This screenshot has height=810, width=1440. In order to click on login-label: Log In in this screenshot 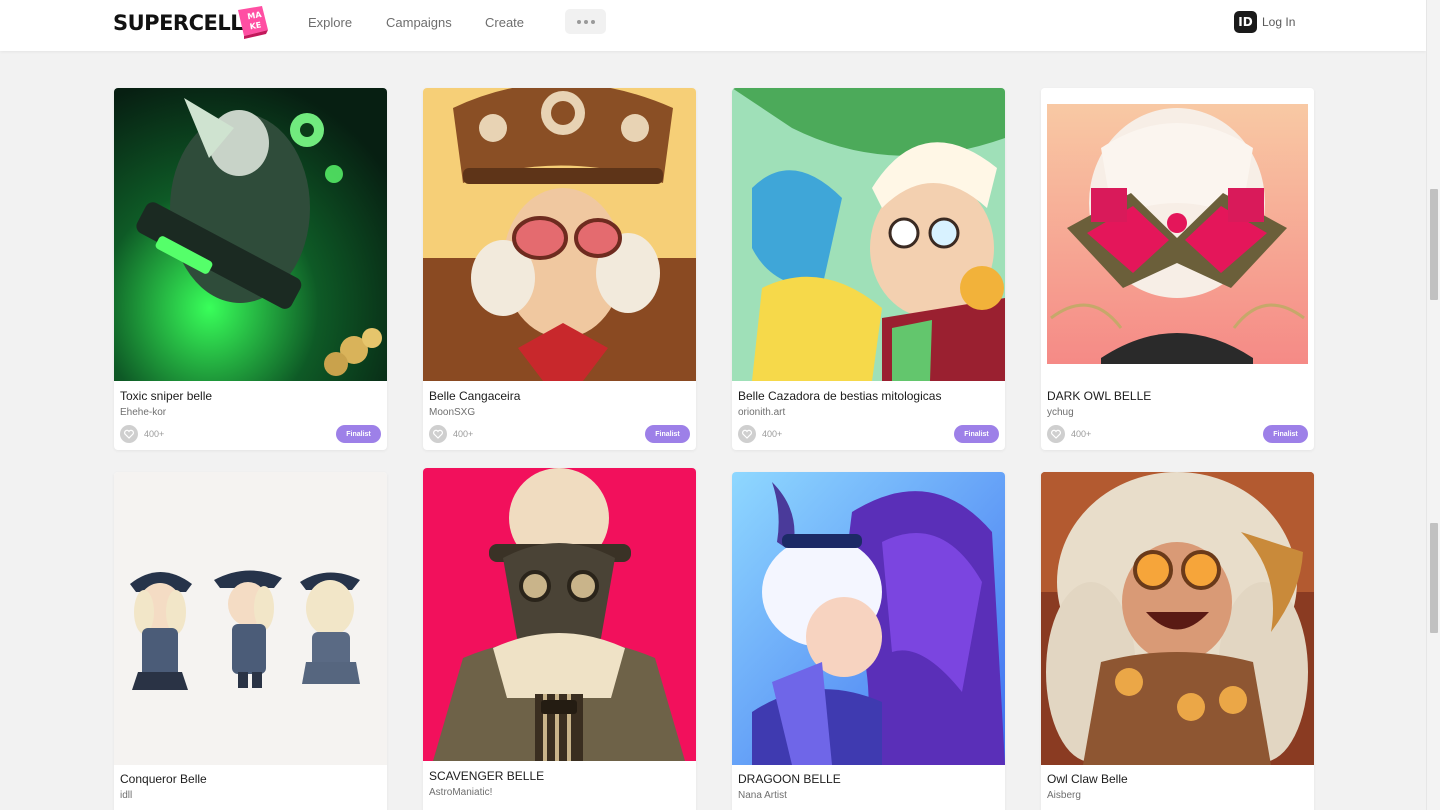, I will do `click(1279, 22)`.